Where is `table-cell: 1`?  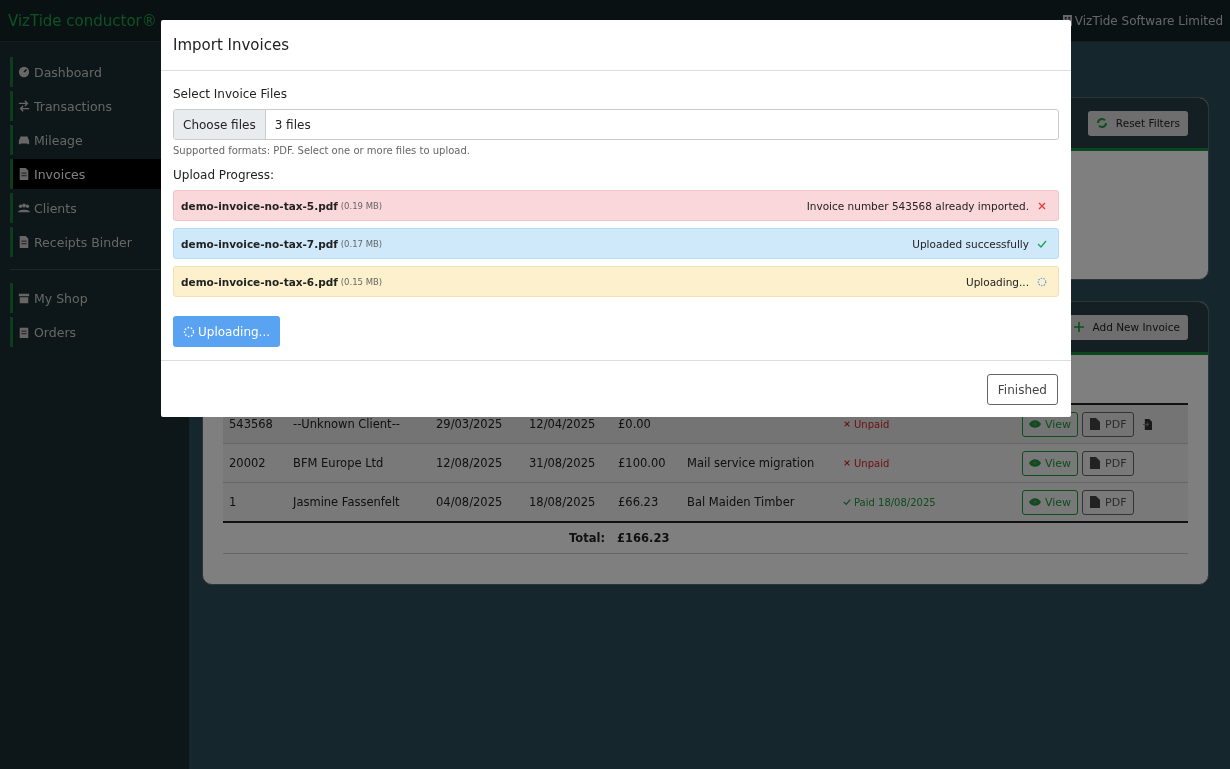
table-cell: 1 is located at coordinates (233, 502).